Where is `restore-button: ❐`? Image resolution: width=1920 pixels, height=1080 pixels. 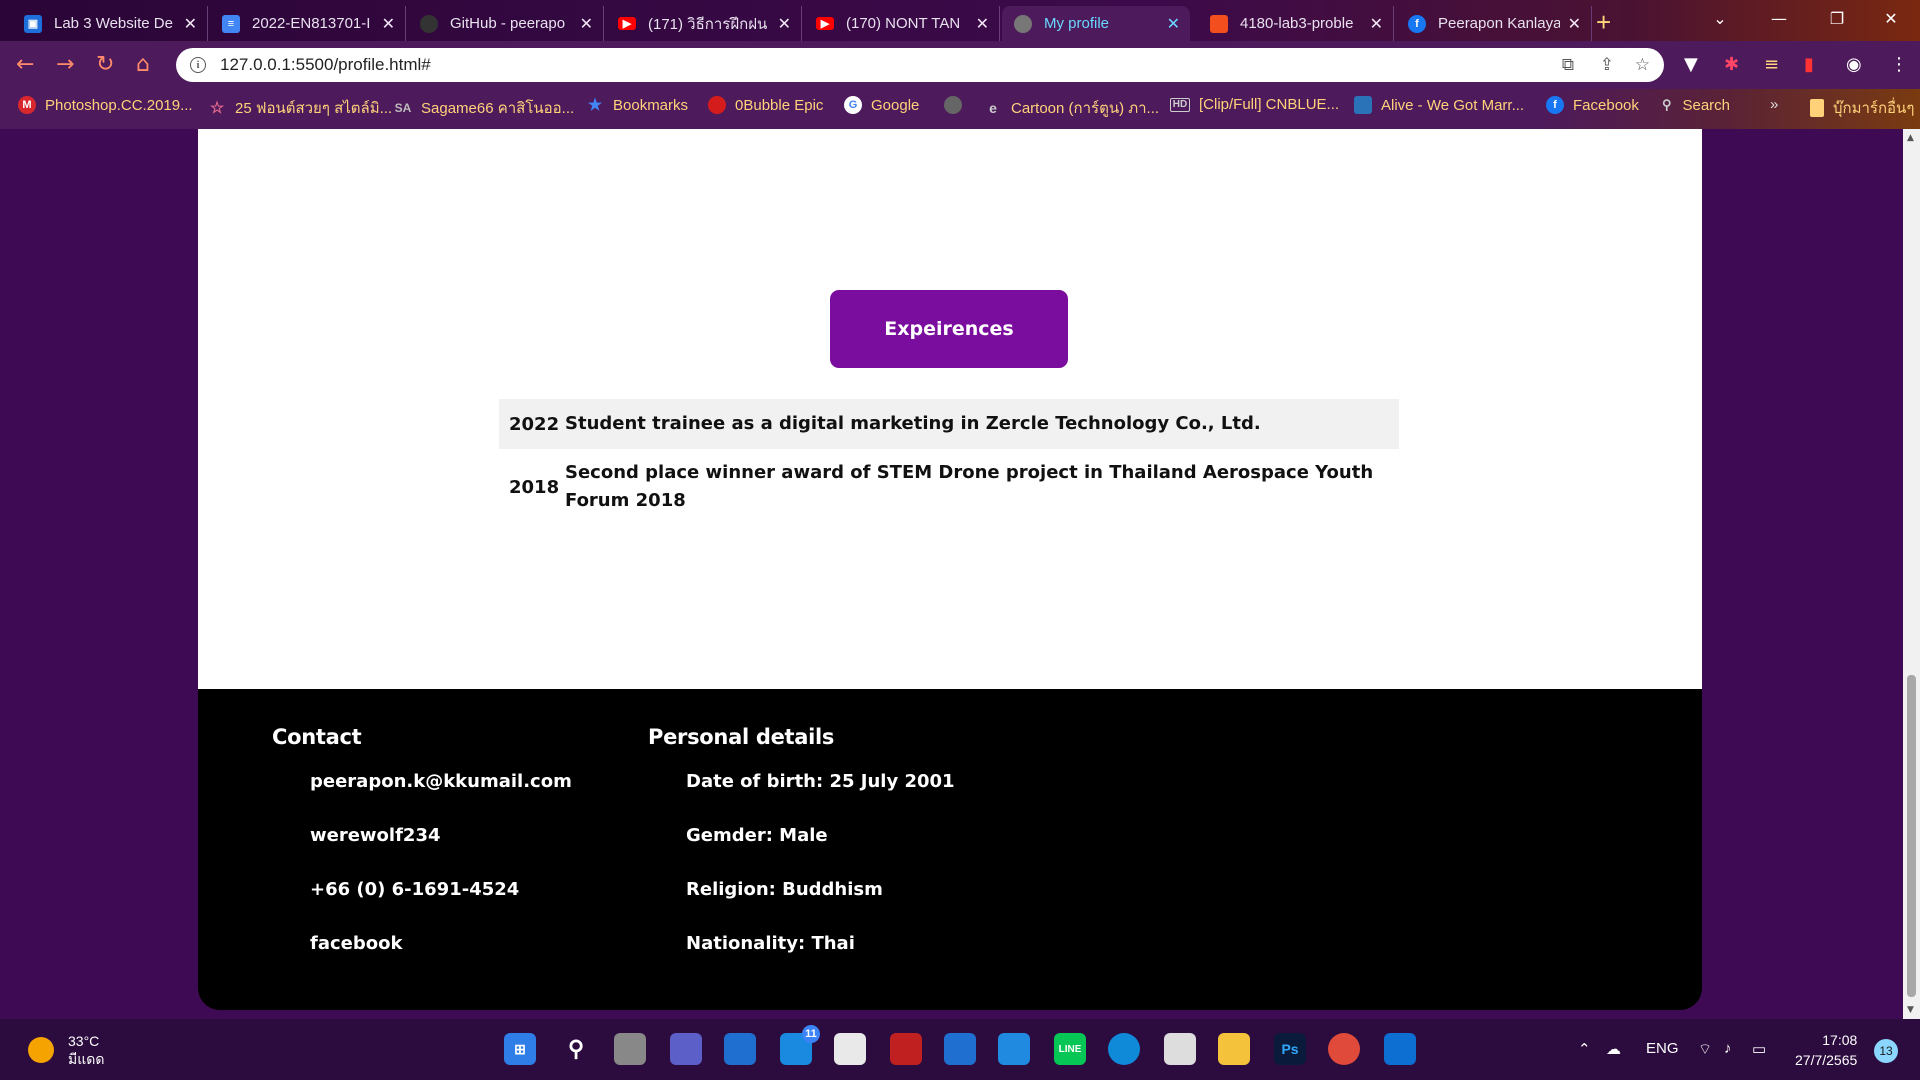
restore-button: ❐ is located at coordinates (1837, 18).